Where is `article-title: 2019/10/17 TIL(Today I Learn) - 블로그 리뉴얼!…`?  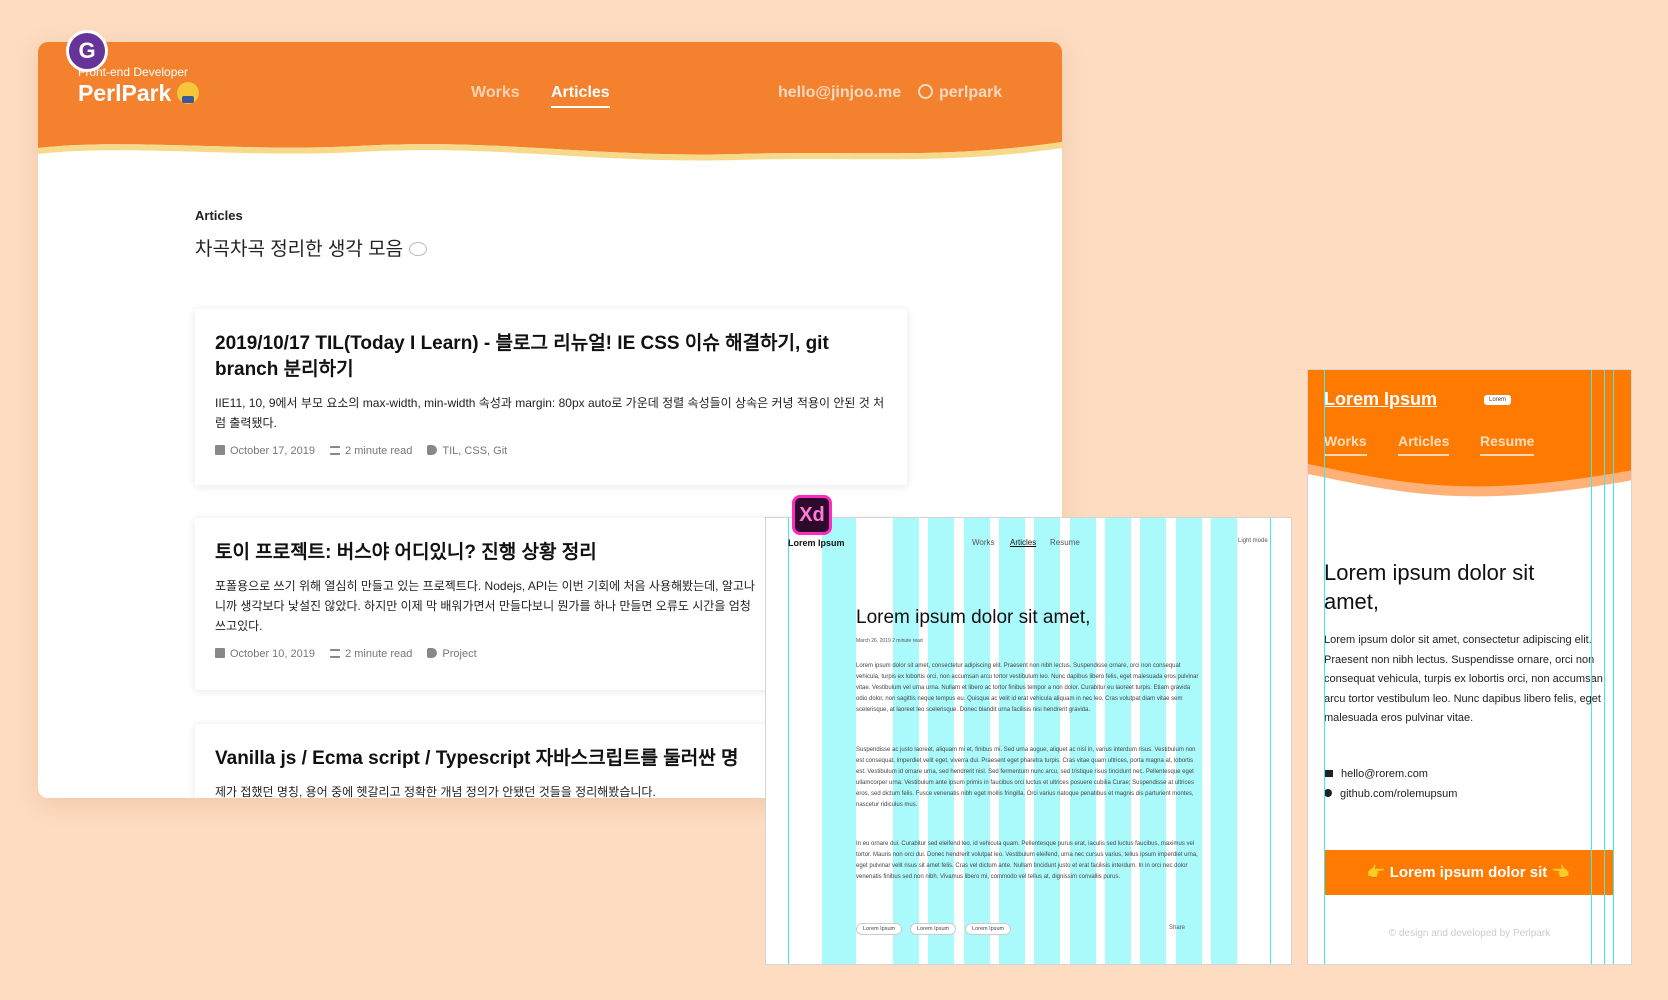 article-title: 2019/10/17 TIL(Today I Learn) - 블로그 리뉴얼!… is located at coordinates (551, 357).